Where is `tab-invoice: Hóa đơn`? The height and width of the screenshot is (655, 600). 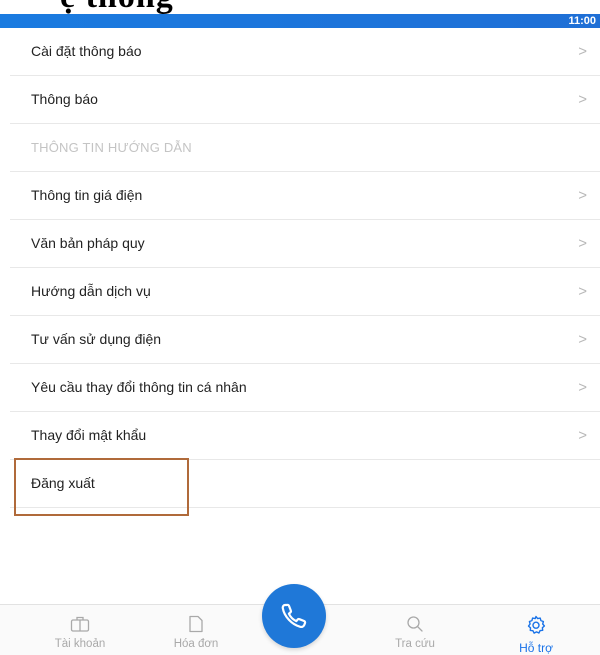 tab-invoice: Hóa đơn is located at coordinates (196, 630).